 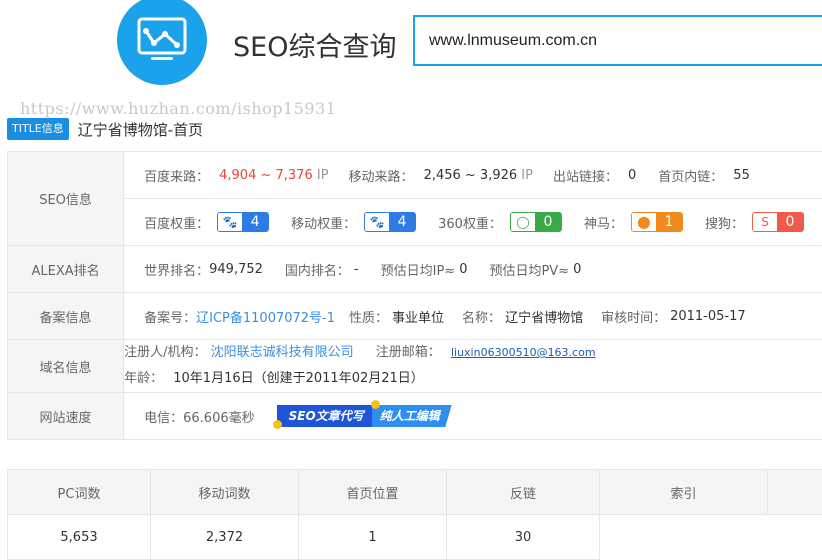 I want to click on shenma-icon: ⬤, so click(x=644, y=222).